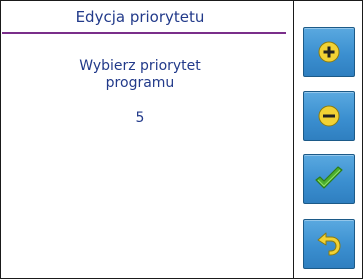 The image size is (363, 279). Describe the element at coordinates (140, 17) in the screenshot. I see `dialog-title: Edycja priorytetu` at that location.